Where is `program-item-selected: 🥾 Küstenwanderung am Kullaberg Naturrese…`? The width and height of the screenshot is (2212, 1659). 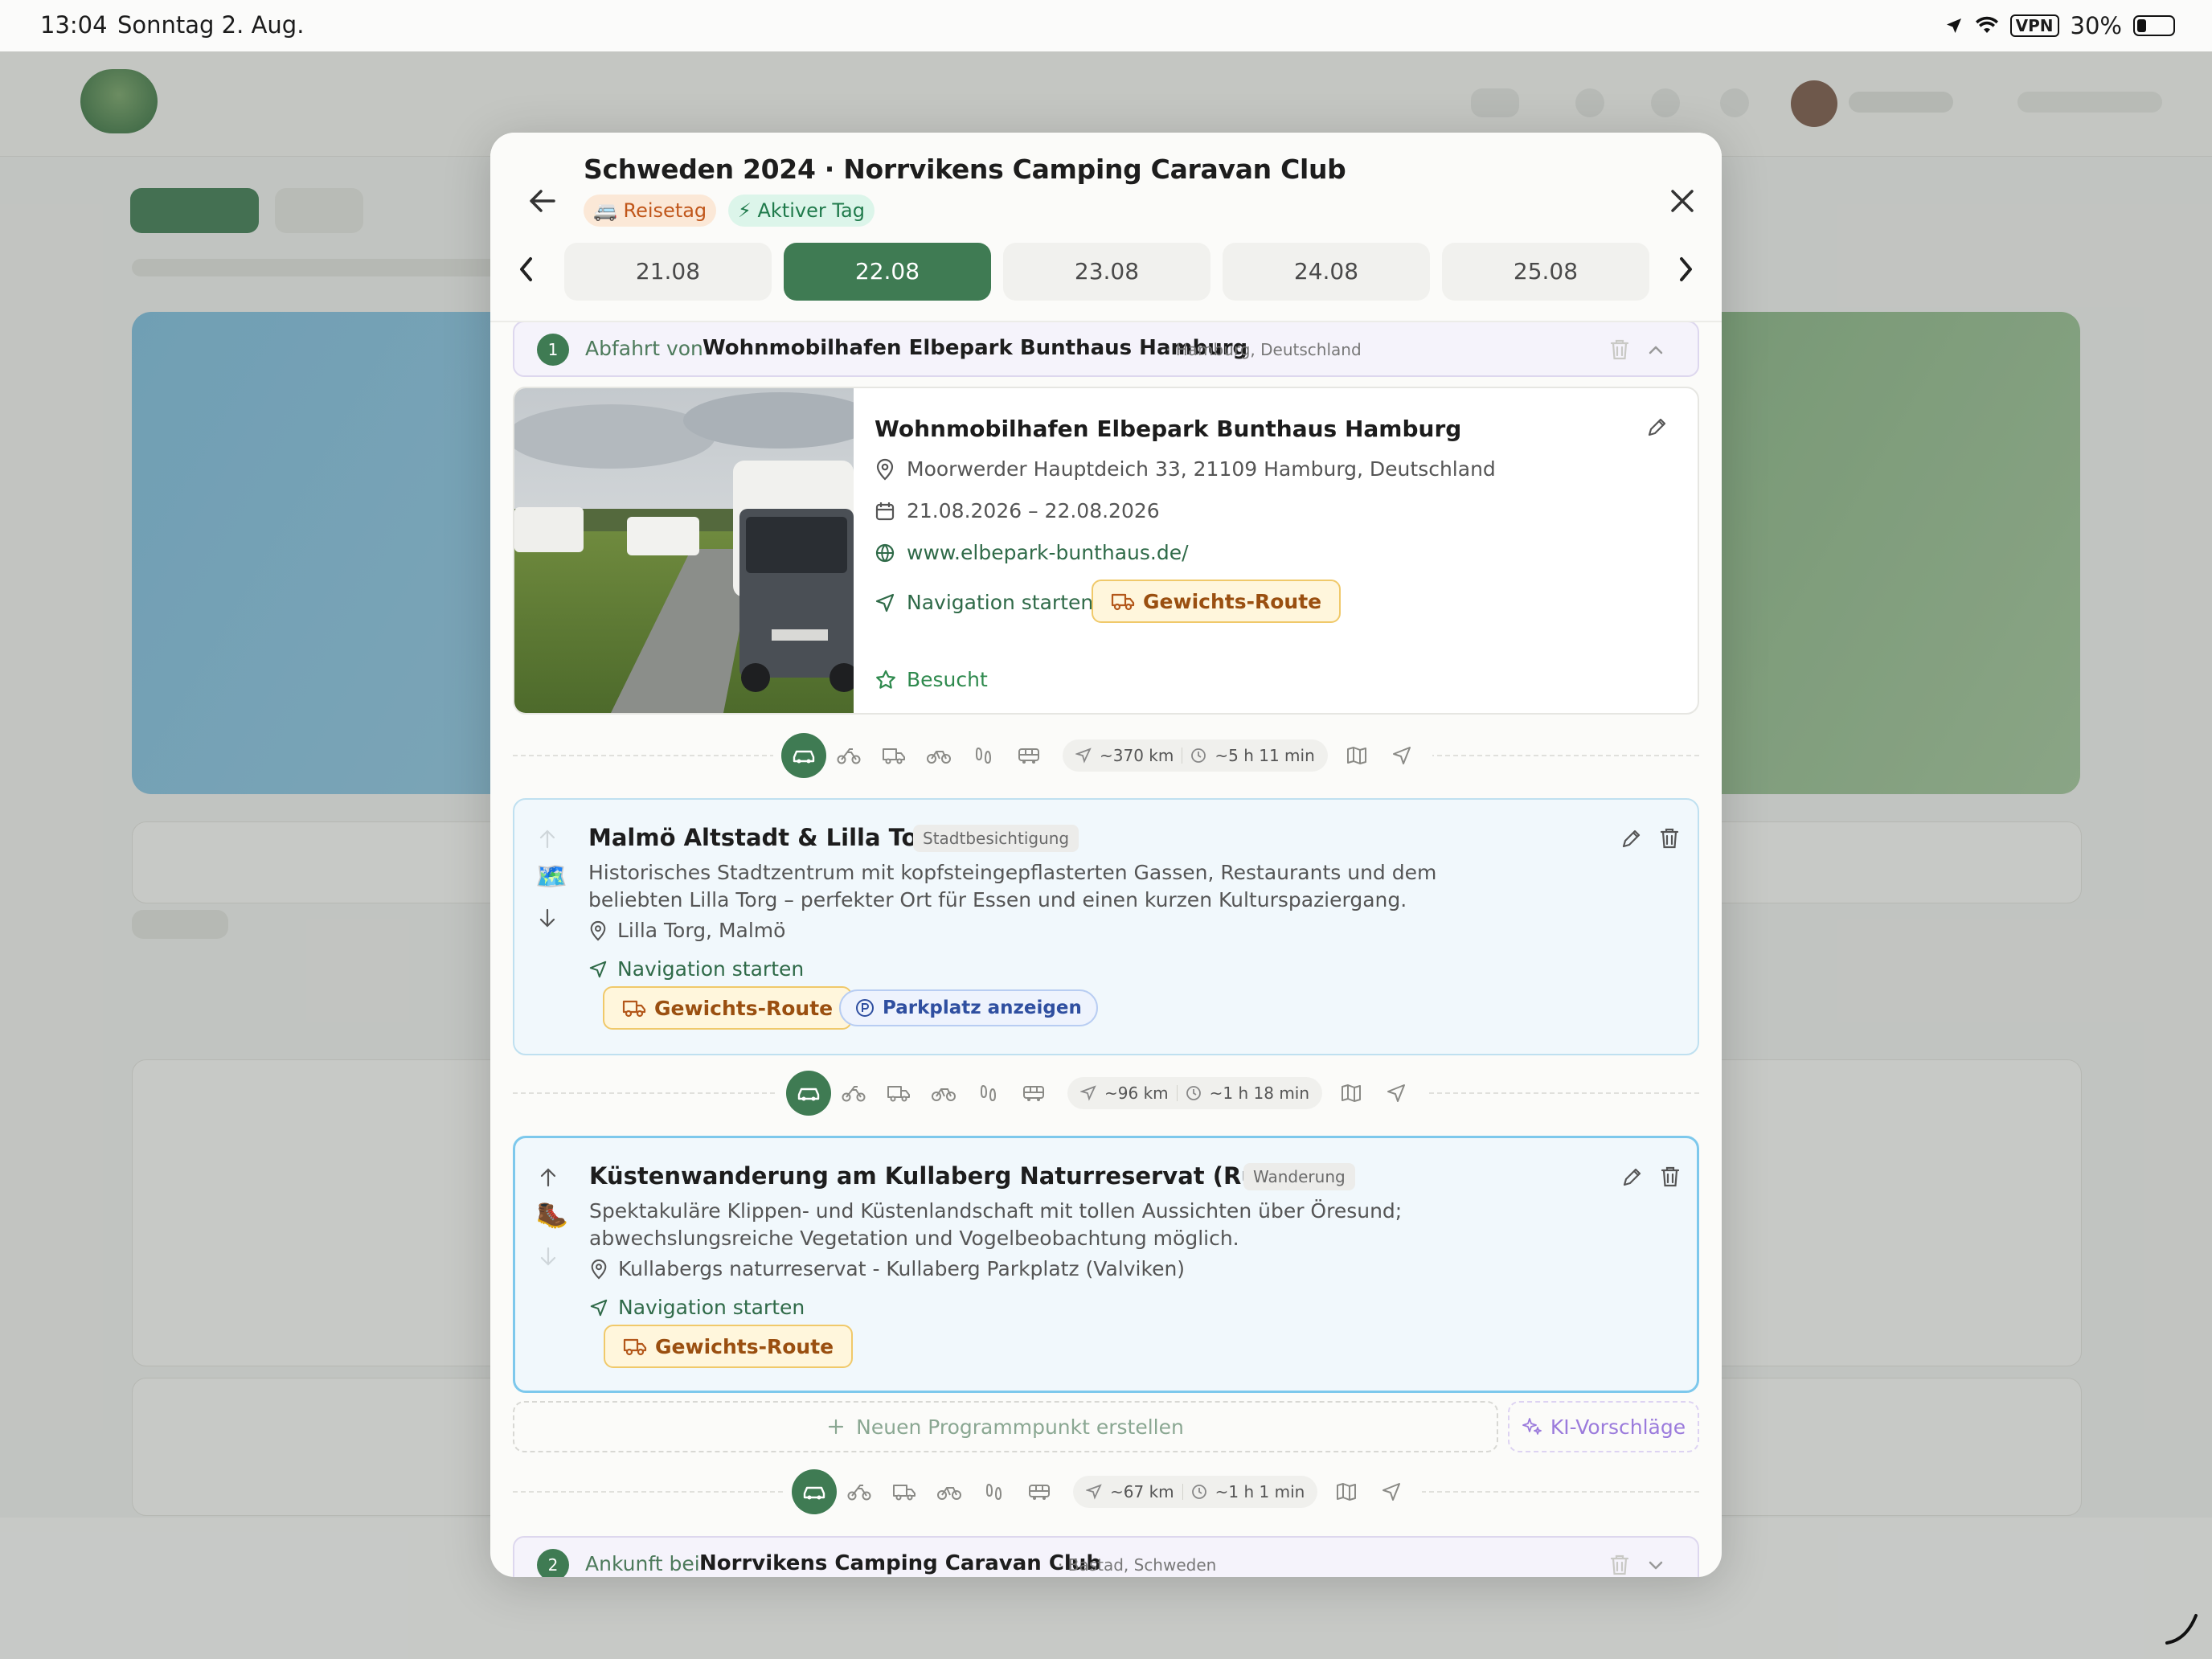 program-item-selected: 🥾 Küstenwanderung am Kullaberg Naturrese… is located at coordinates (1106, 1264).